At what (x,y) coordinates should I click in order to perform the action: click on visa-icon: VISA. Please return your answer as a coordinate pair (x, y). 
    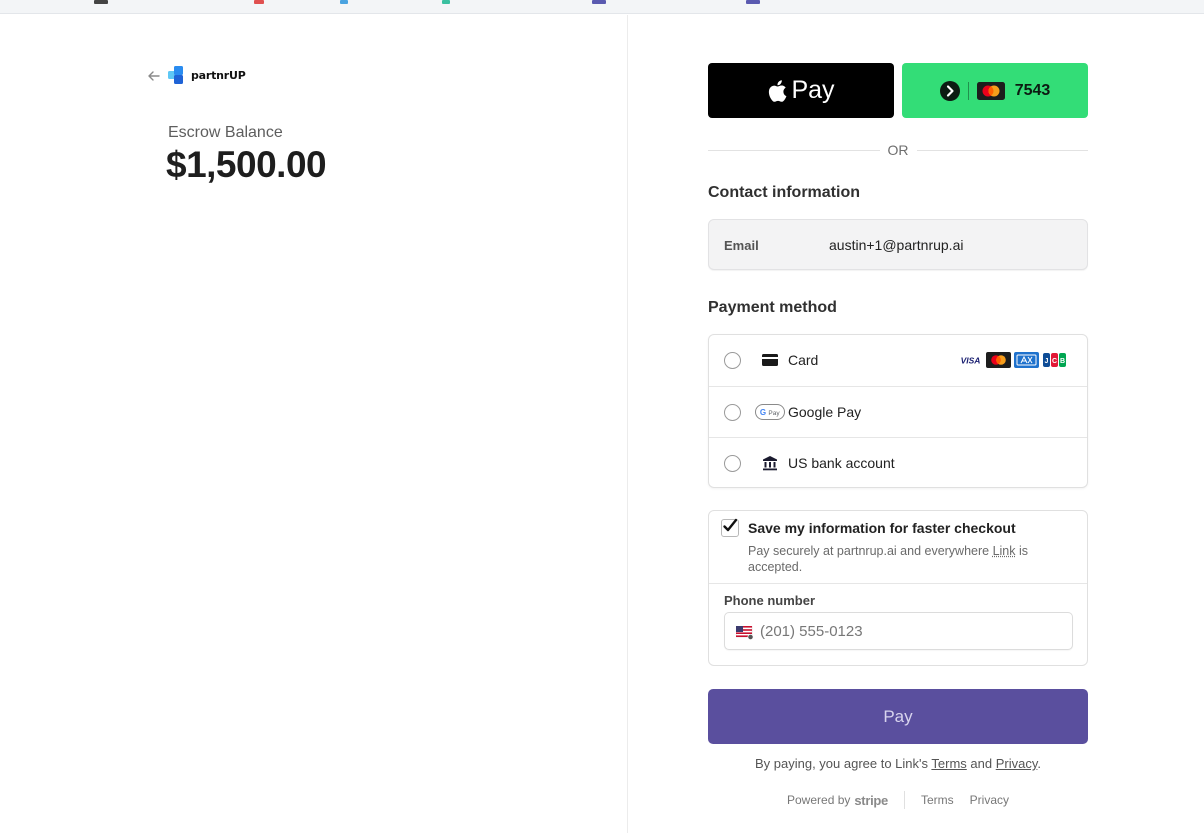
    Looking at the image, I should click on (970, 360).